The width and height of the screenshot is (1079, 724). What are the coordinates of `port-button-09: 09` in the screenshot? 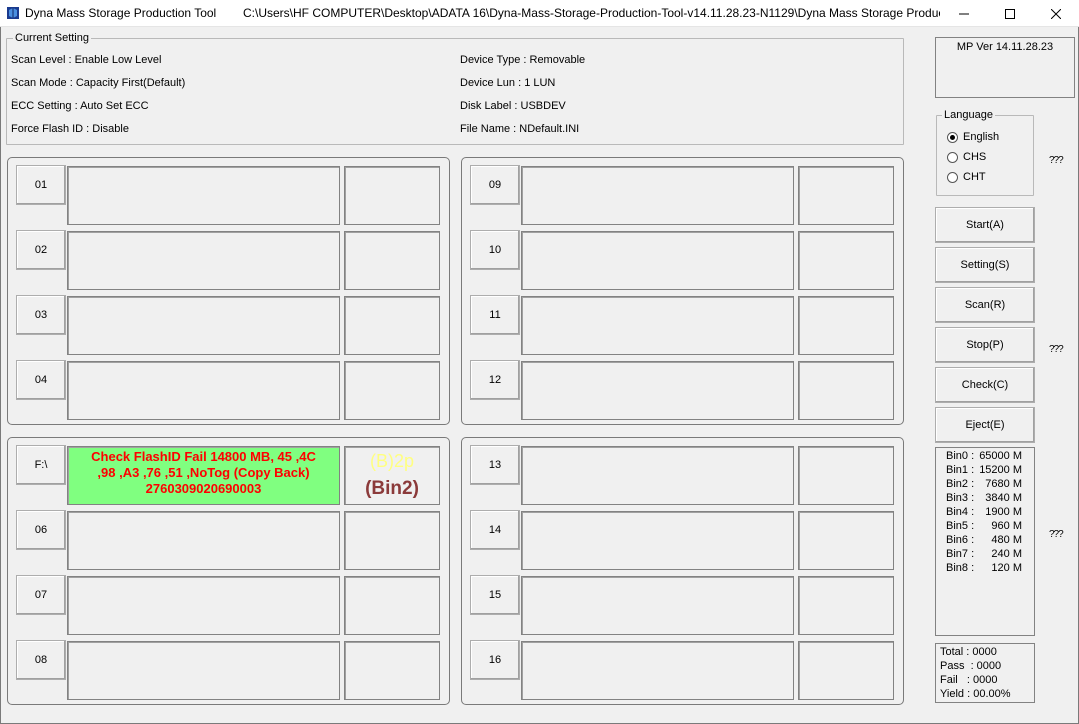 It's located at (495, 185).